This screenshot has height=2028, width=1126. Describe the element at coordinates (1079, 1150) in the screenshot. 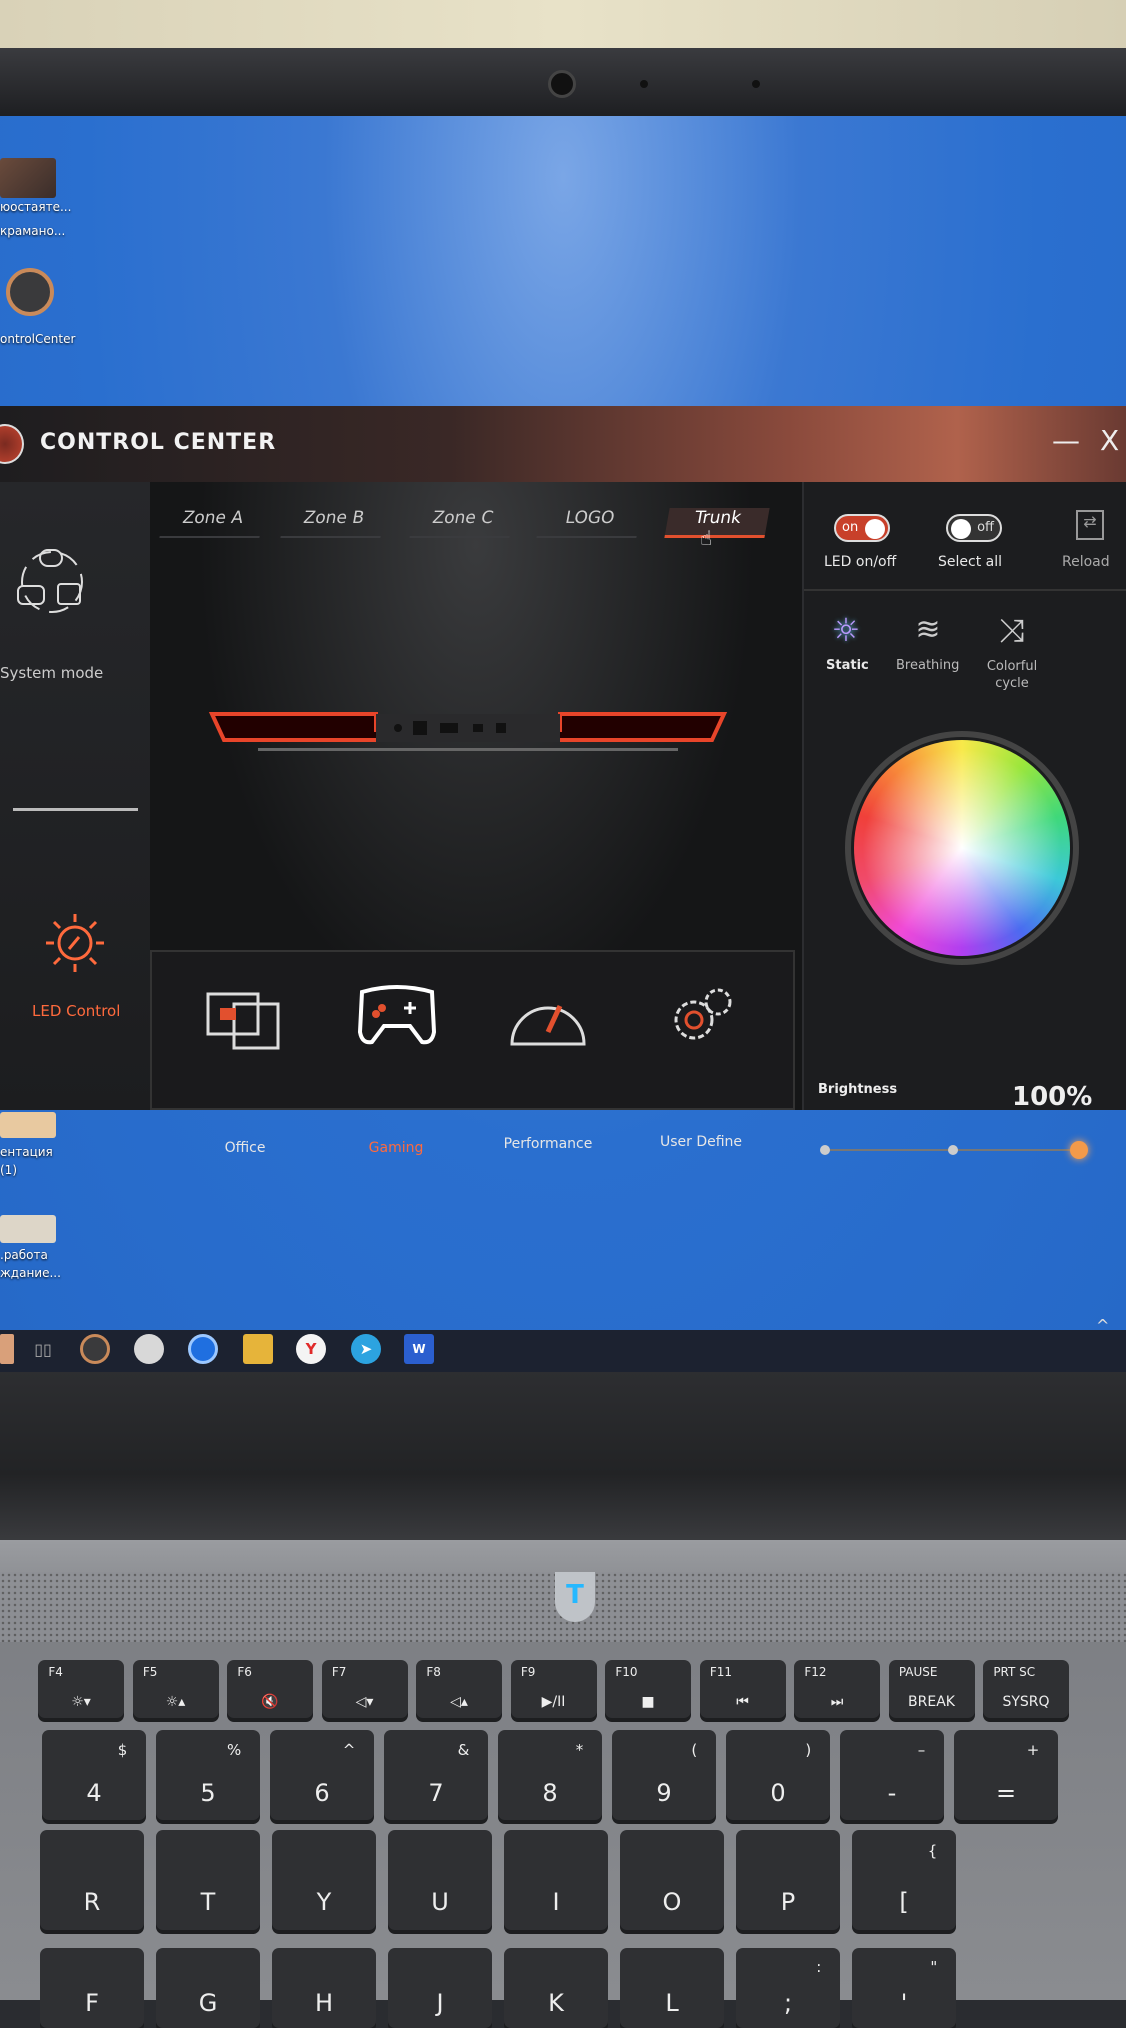

I see `brightness-slider-knob` at that location.